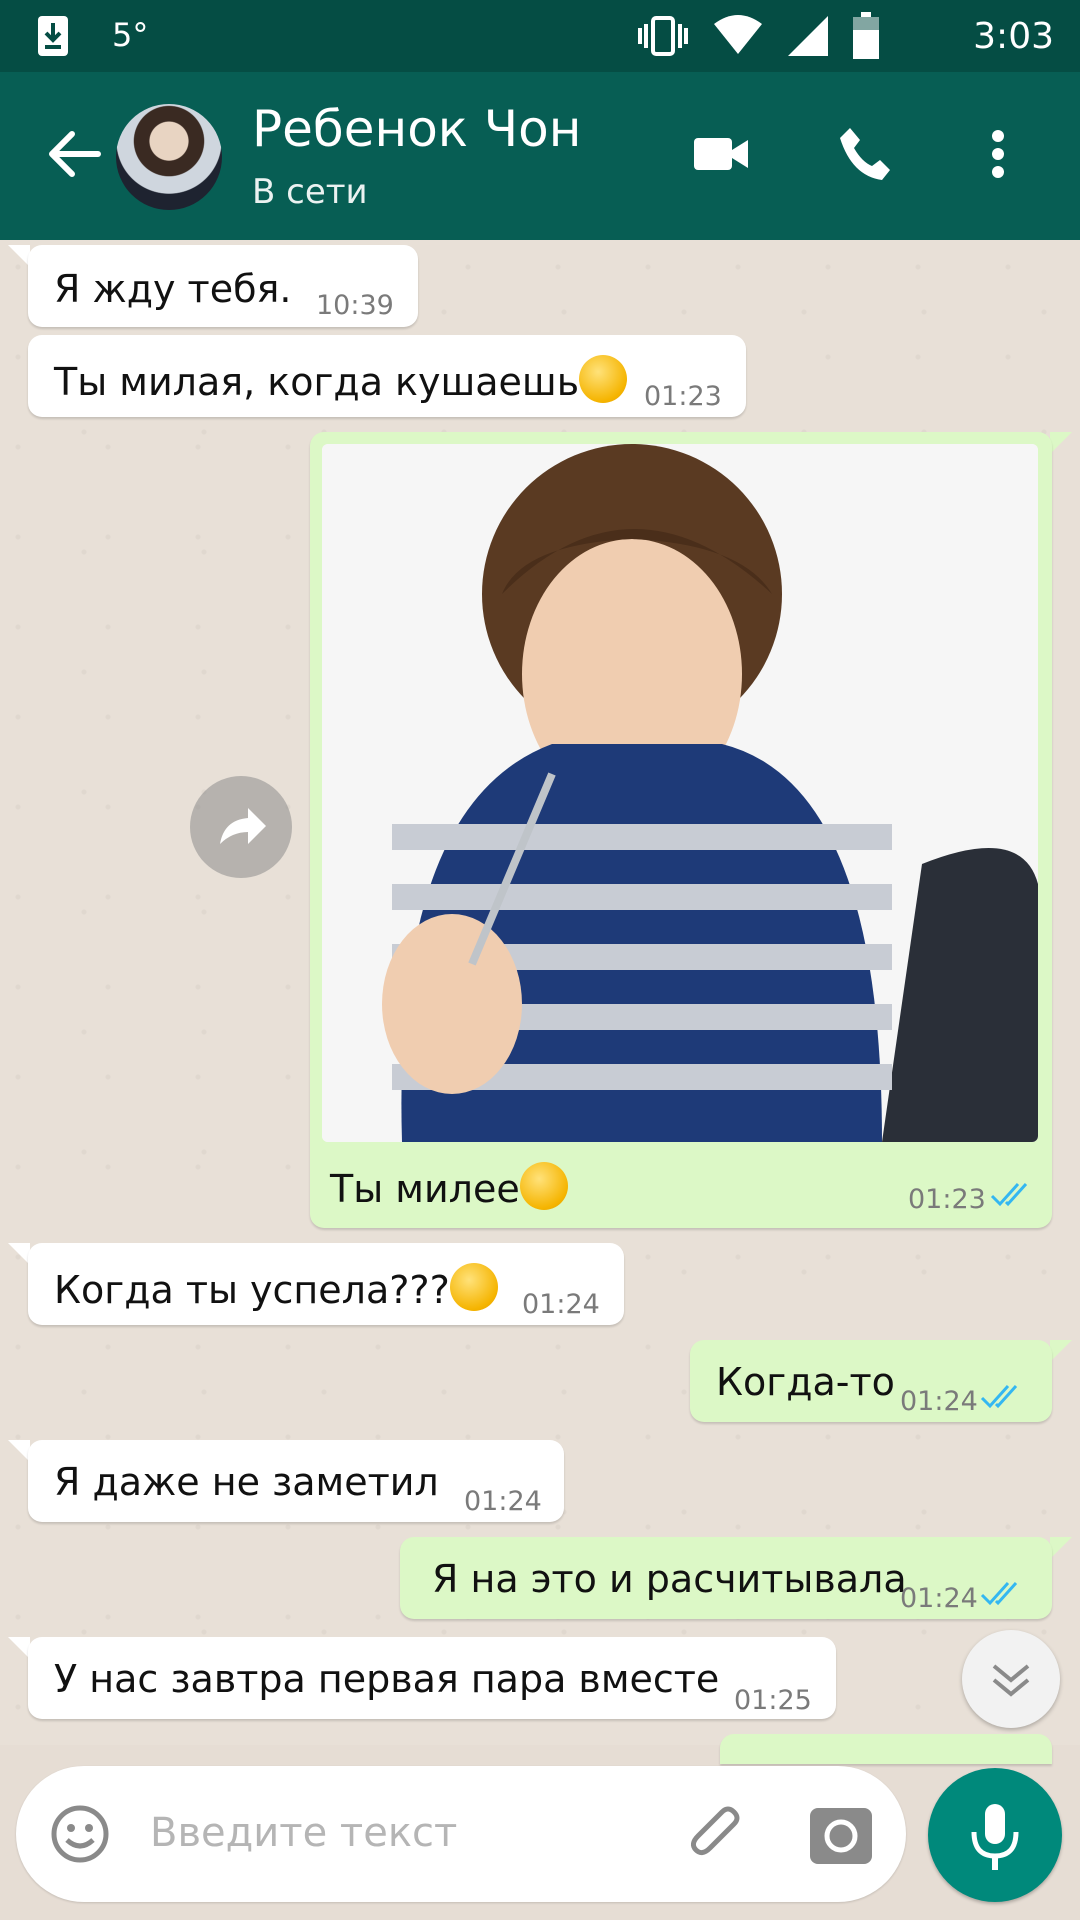 Image resolution: width=1080 pixels, height=1920 pixels. Describe the element at coordinates (663, 36) in the screenshot. I see `vibrate-icon` at that location.